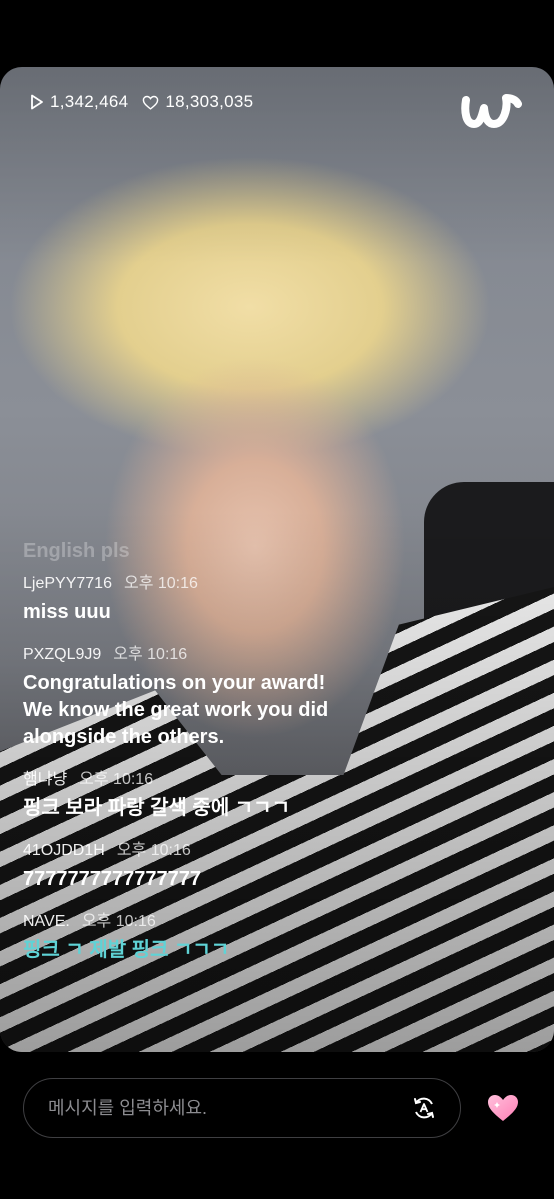 This screenshot has height=1199, width=554. I want to click on chat-message: 햄냐냥 오후 10:16 핑크 보라 파랑 갈색 중에 ㄱㄱㄱ, so click(183, 793).